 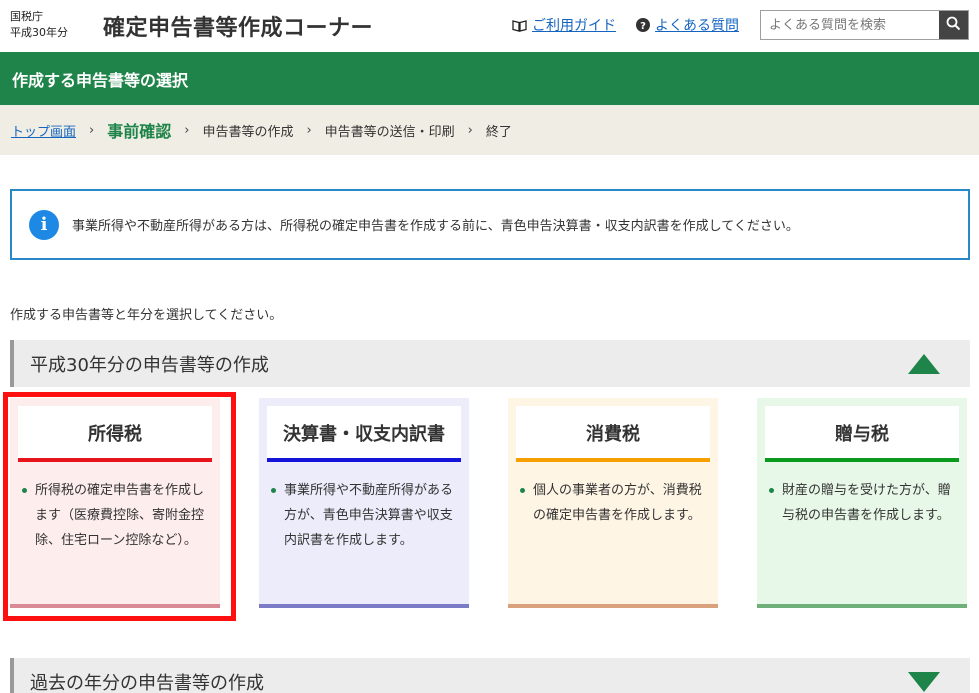 What do you see at coordinates (146, 315) in the screenshot?
I see `instruction-text: 作成する申告書等と年分を選択してください。` at bounding box center [146, 315].